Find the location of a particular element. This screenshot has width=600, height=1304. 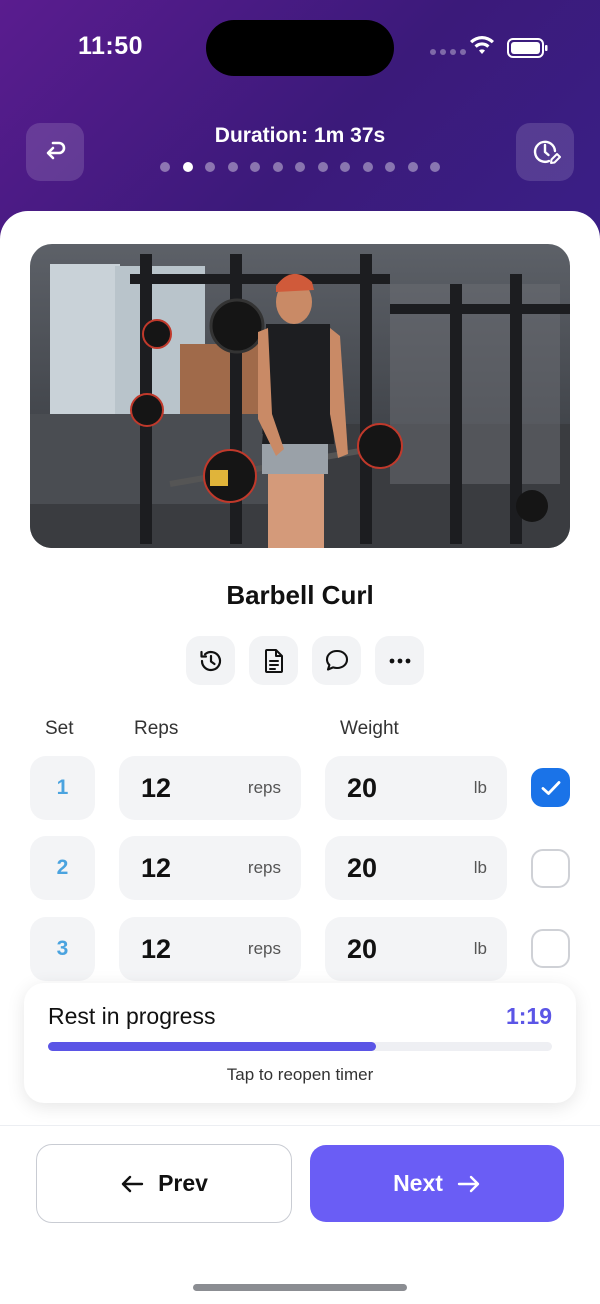

clock-edit-icon is located at coordinates (547, 152).